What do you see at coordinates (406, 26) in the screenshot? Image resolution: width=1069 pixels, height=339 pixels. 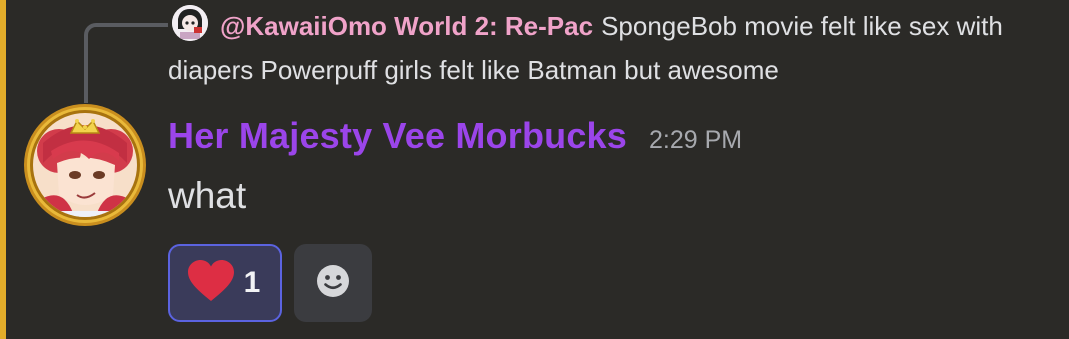 I see `reply-author-name: @KawaiiOmo World 2: Re-Pac` at bounding box center [406, 26].